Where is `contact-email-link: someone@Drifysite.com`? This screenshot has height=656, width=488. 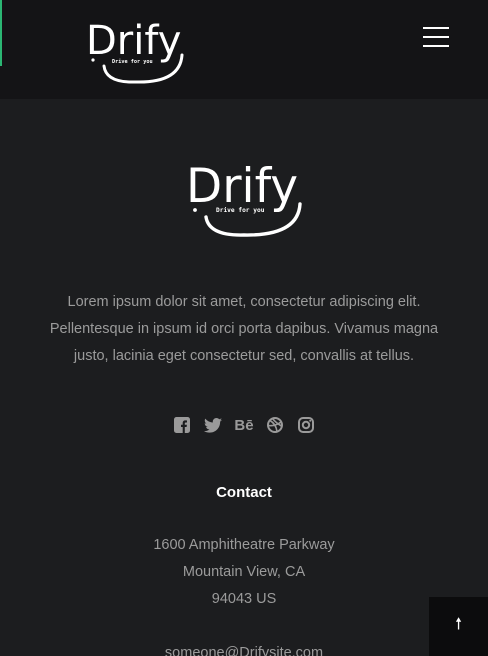 contact-email-link: someone@Drifysite.com is located at coordinates (244, 648).